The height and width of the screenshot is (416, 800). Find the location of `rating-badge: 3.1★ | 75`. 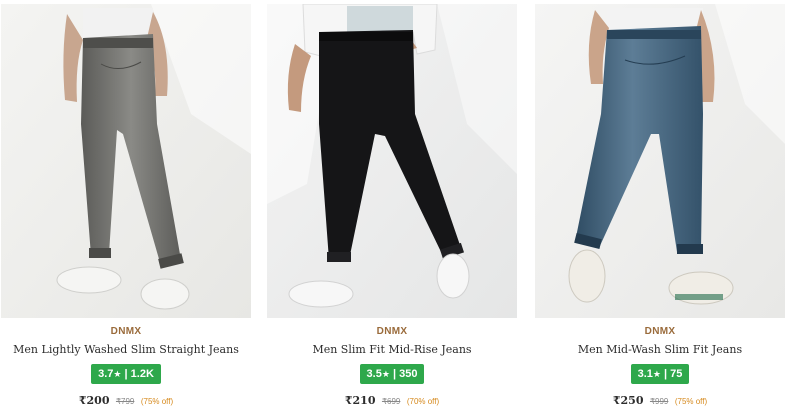

rating-badge: 3.1★ | 75 is located at coordinates (660, 374).